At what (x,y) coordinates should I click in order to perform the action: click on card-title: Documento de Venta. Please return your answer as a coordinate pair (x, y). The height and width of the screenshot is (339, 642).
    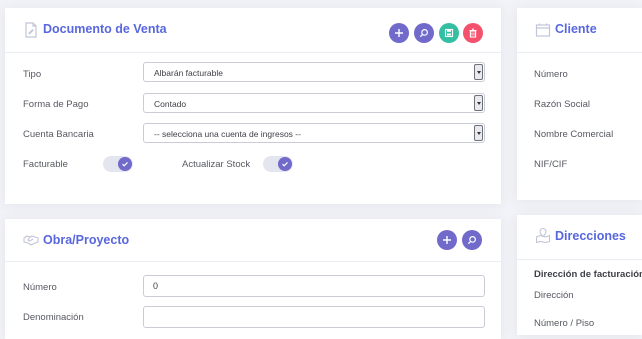
    Looking at the image, I should click on (105, 29).